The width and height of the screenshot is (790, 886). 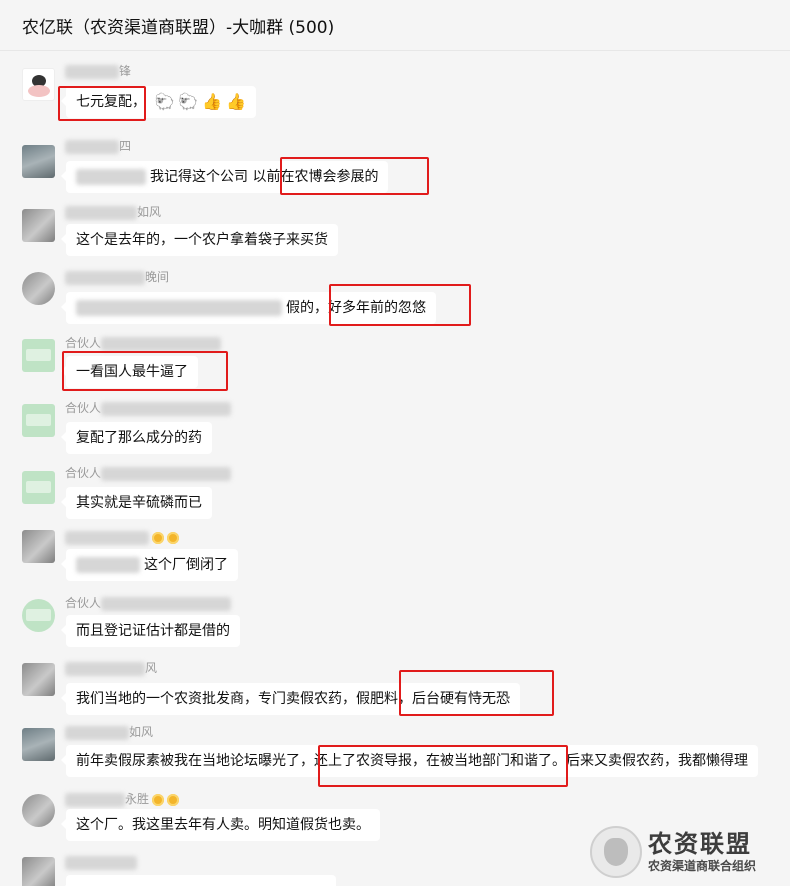 I want to click on watermark-title: 农资联盟, so click(x=700, y=844).